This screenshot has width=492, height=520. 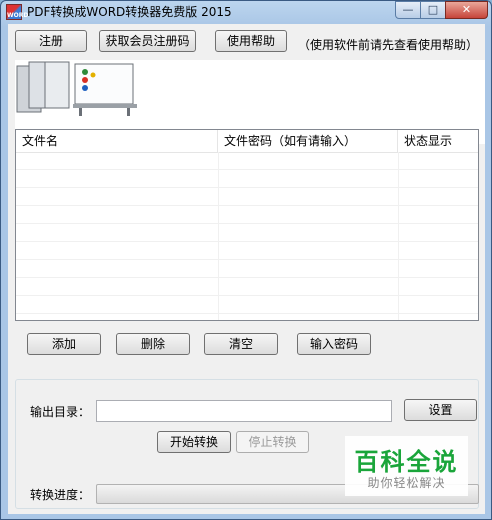 I want to click on close-button: ✕, so click(x=466, y=10).